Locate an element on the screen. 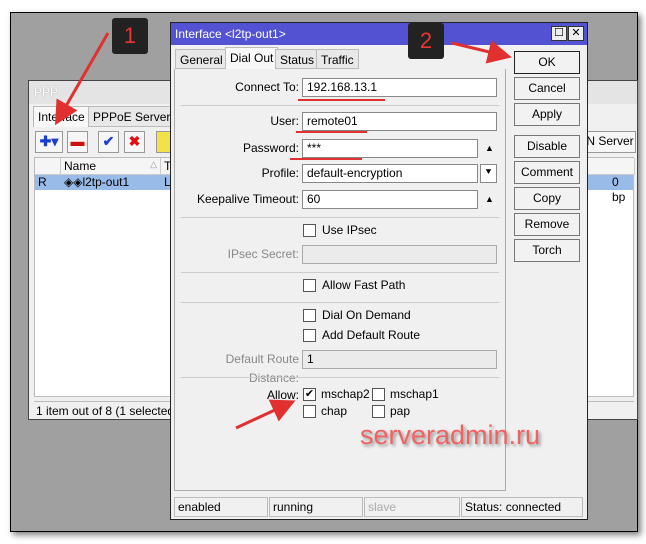  arrow-3-icon is located at coordinates (265, 414).